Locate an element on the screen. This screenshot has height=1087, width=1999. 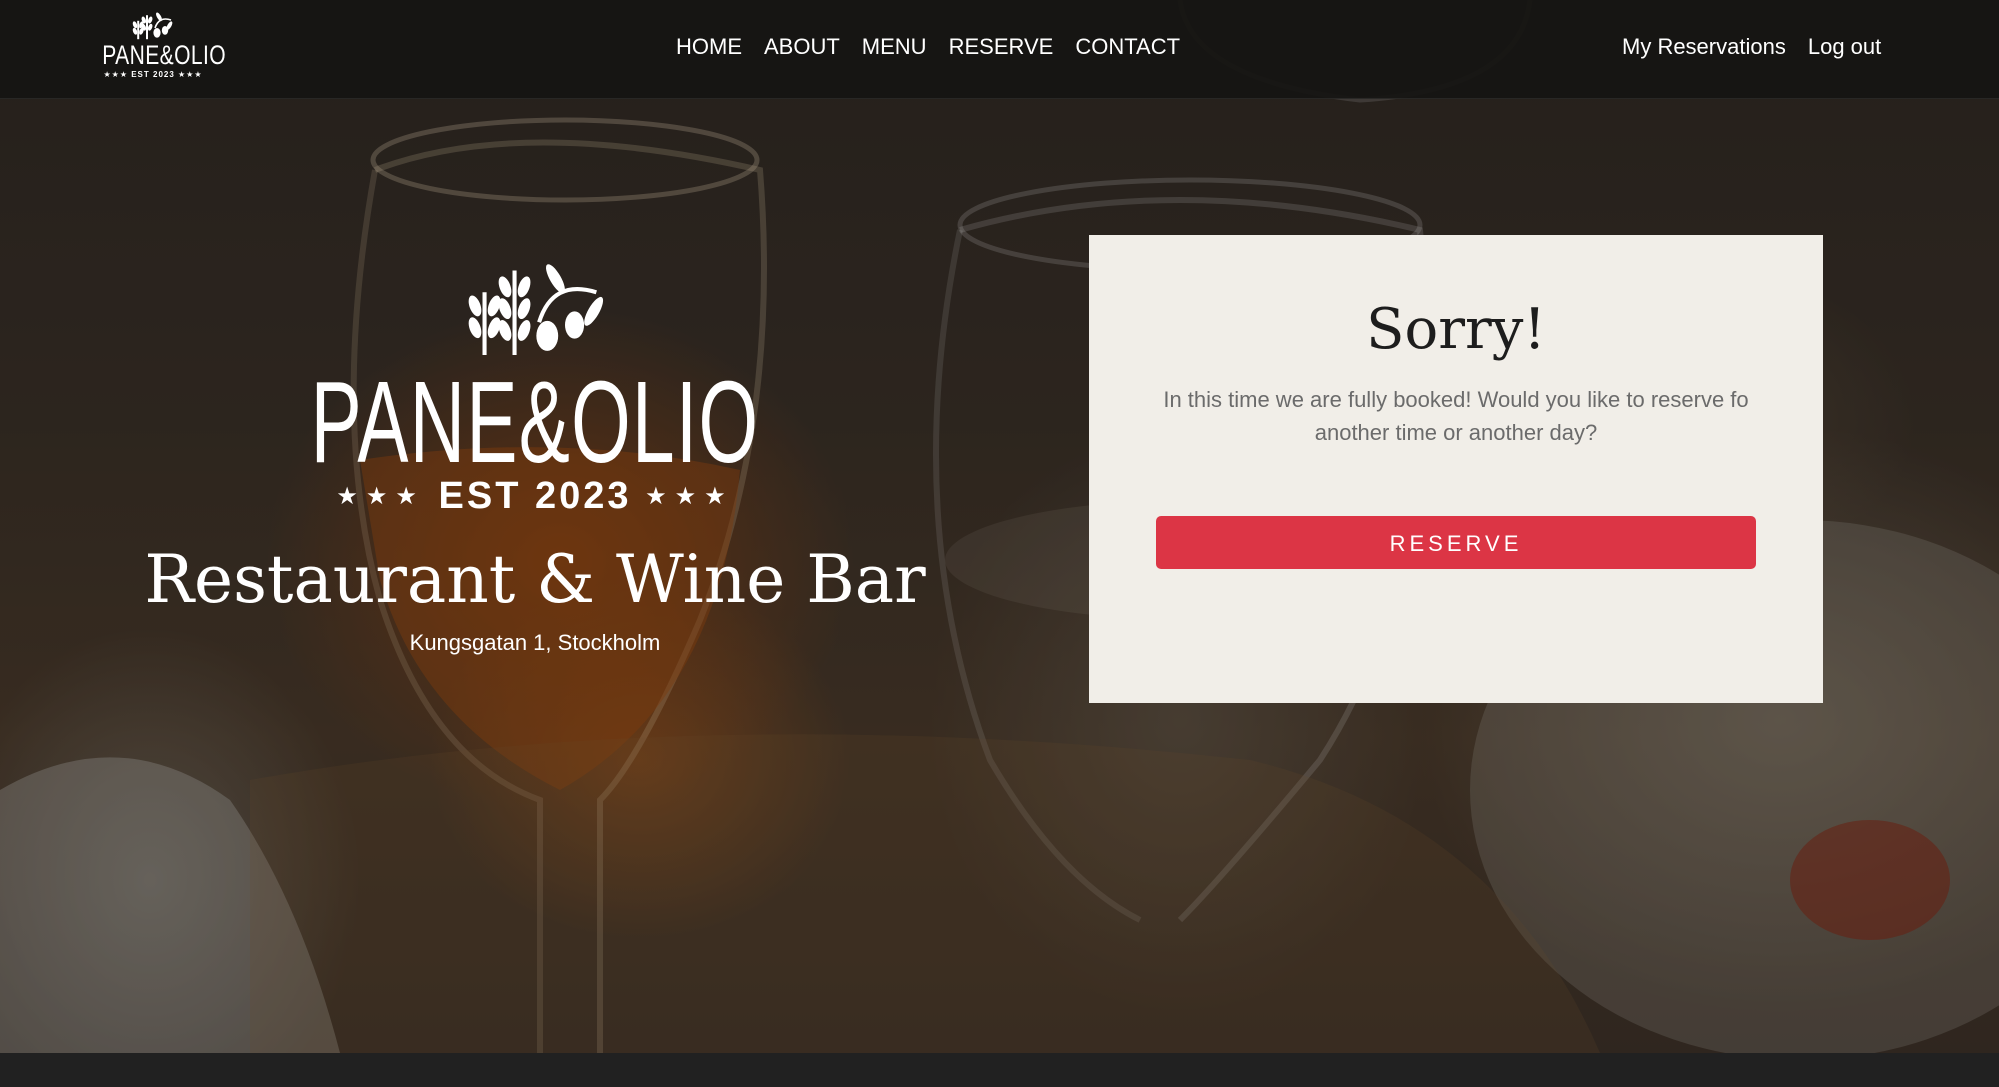
account-nav: My Reservations Log out is located at coordinates (1751, 47).